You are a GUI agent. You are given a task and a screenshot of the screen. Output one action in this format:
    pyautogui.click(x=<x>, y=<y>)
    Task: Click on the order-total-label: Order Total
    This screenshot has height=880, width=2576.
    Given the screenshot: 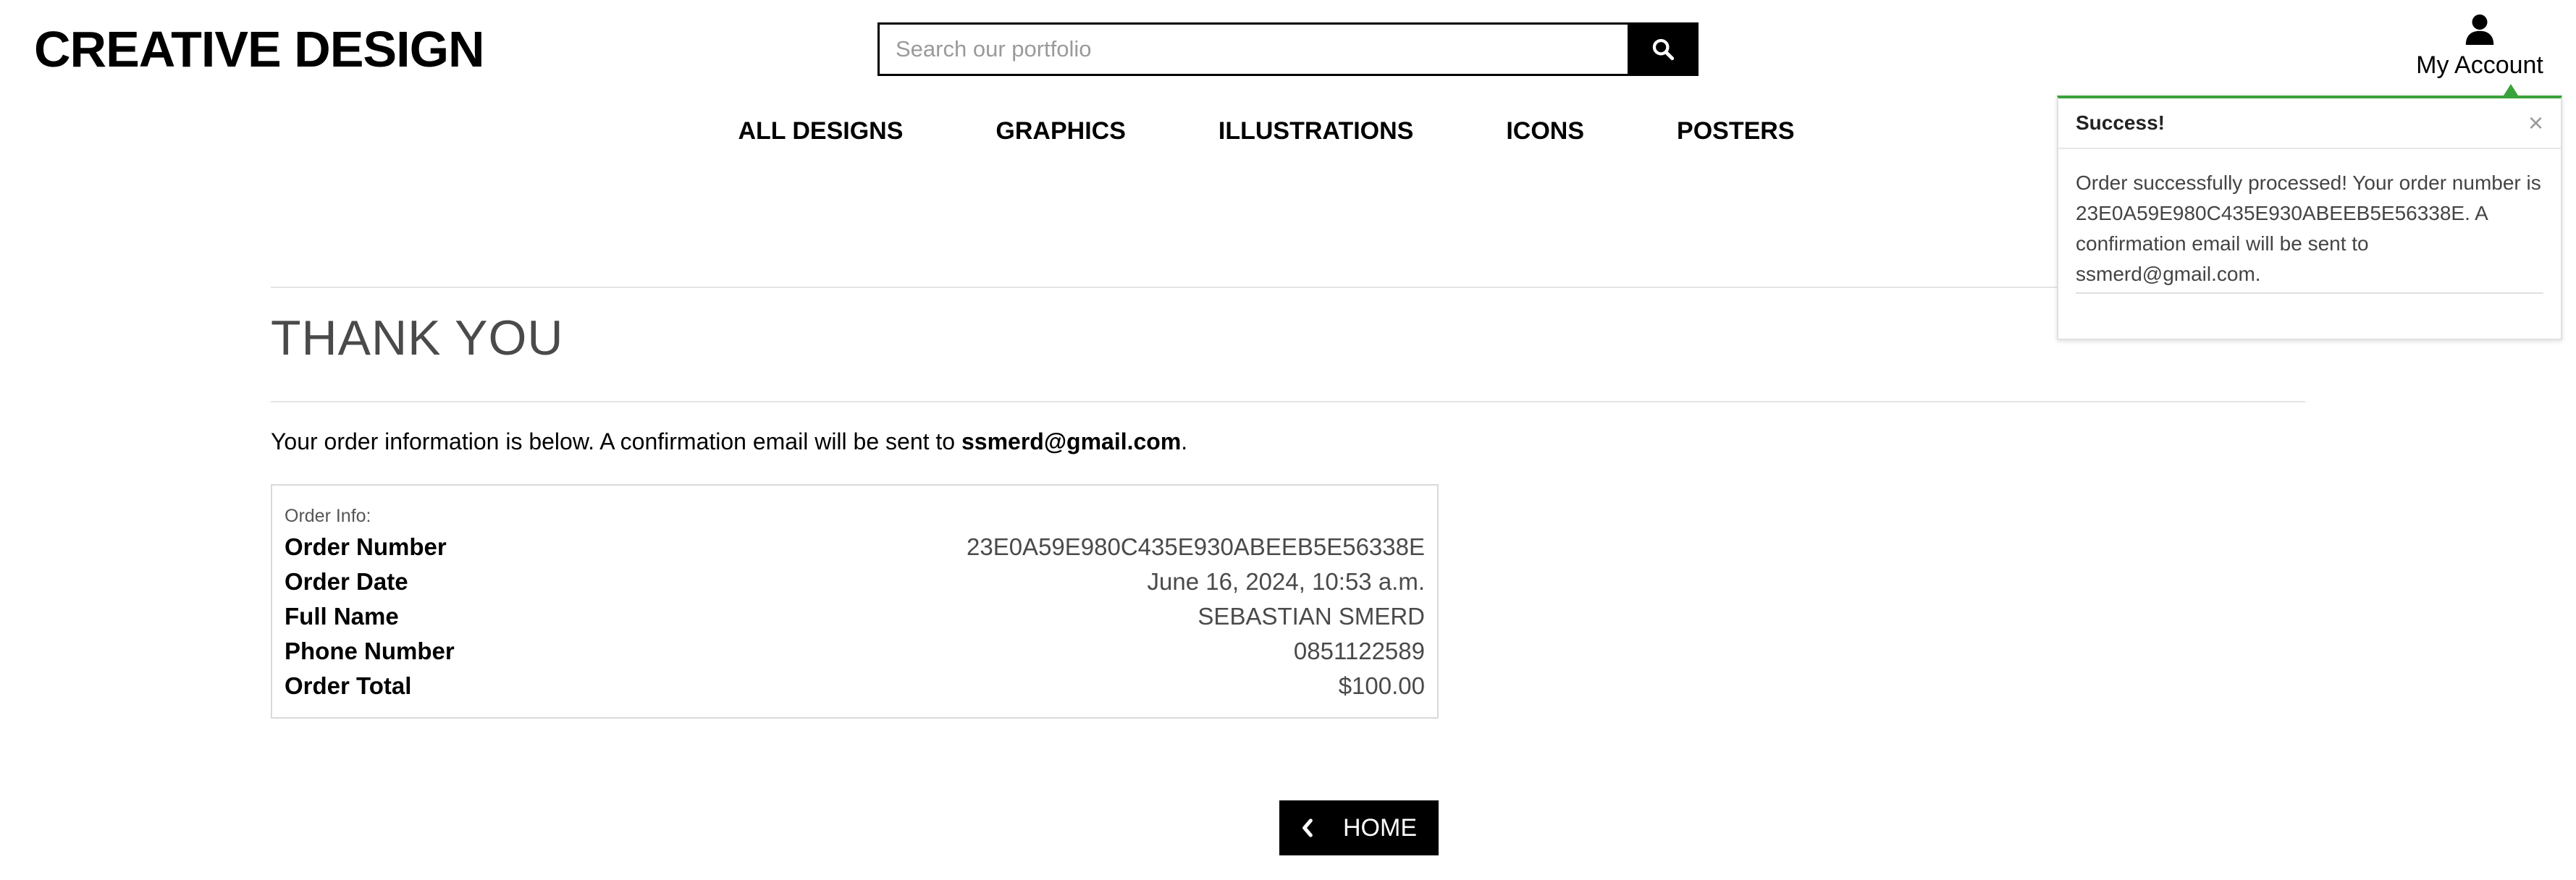 What is the action you would take?
    pyautogui.click(x=348, y=685)
    